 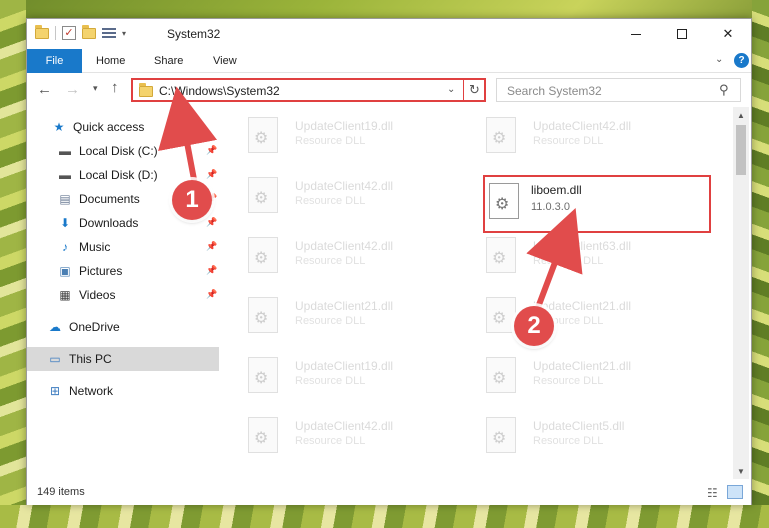 I want to click on item-count: 149 items, so click(x=61, y=492).